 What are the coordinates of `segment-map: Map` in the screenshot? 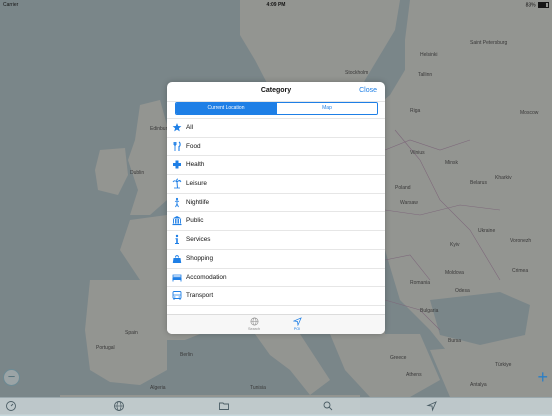 It's located at (326, 108).